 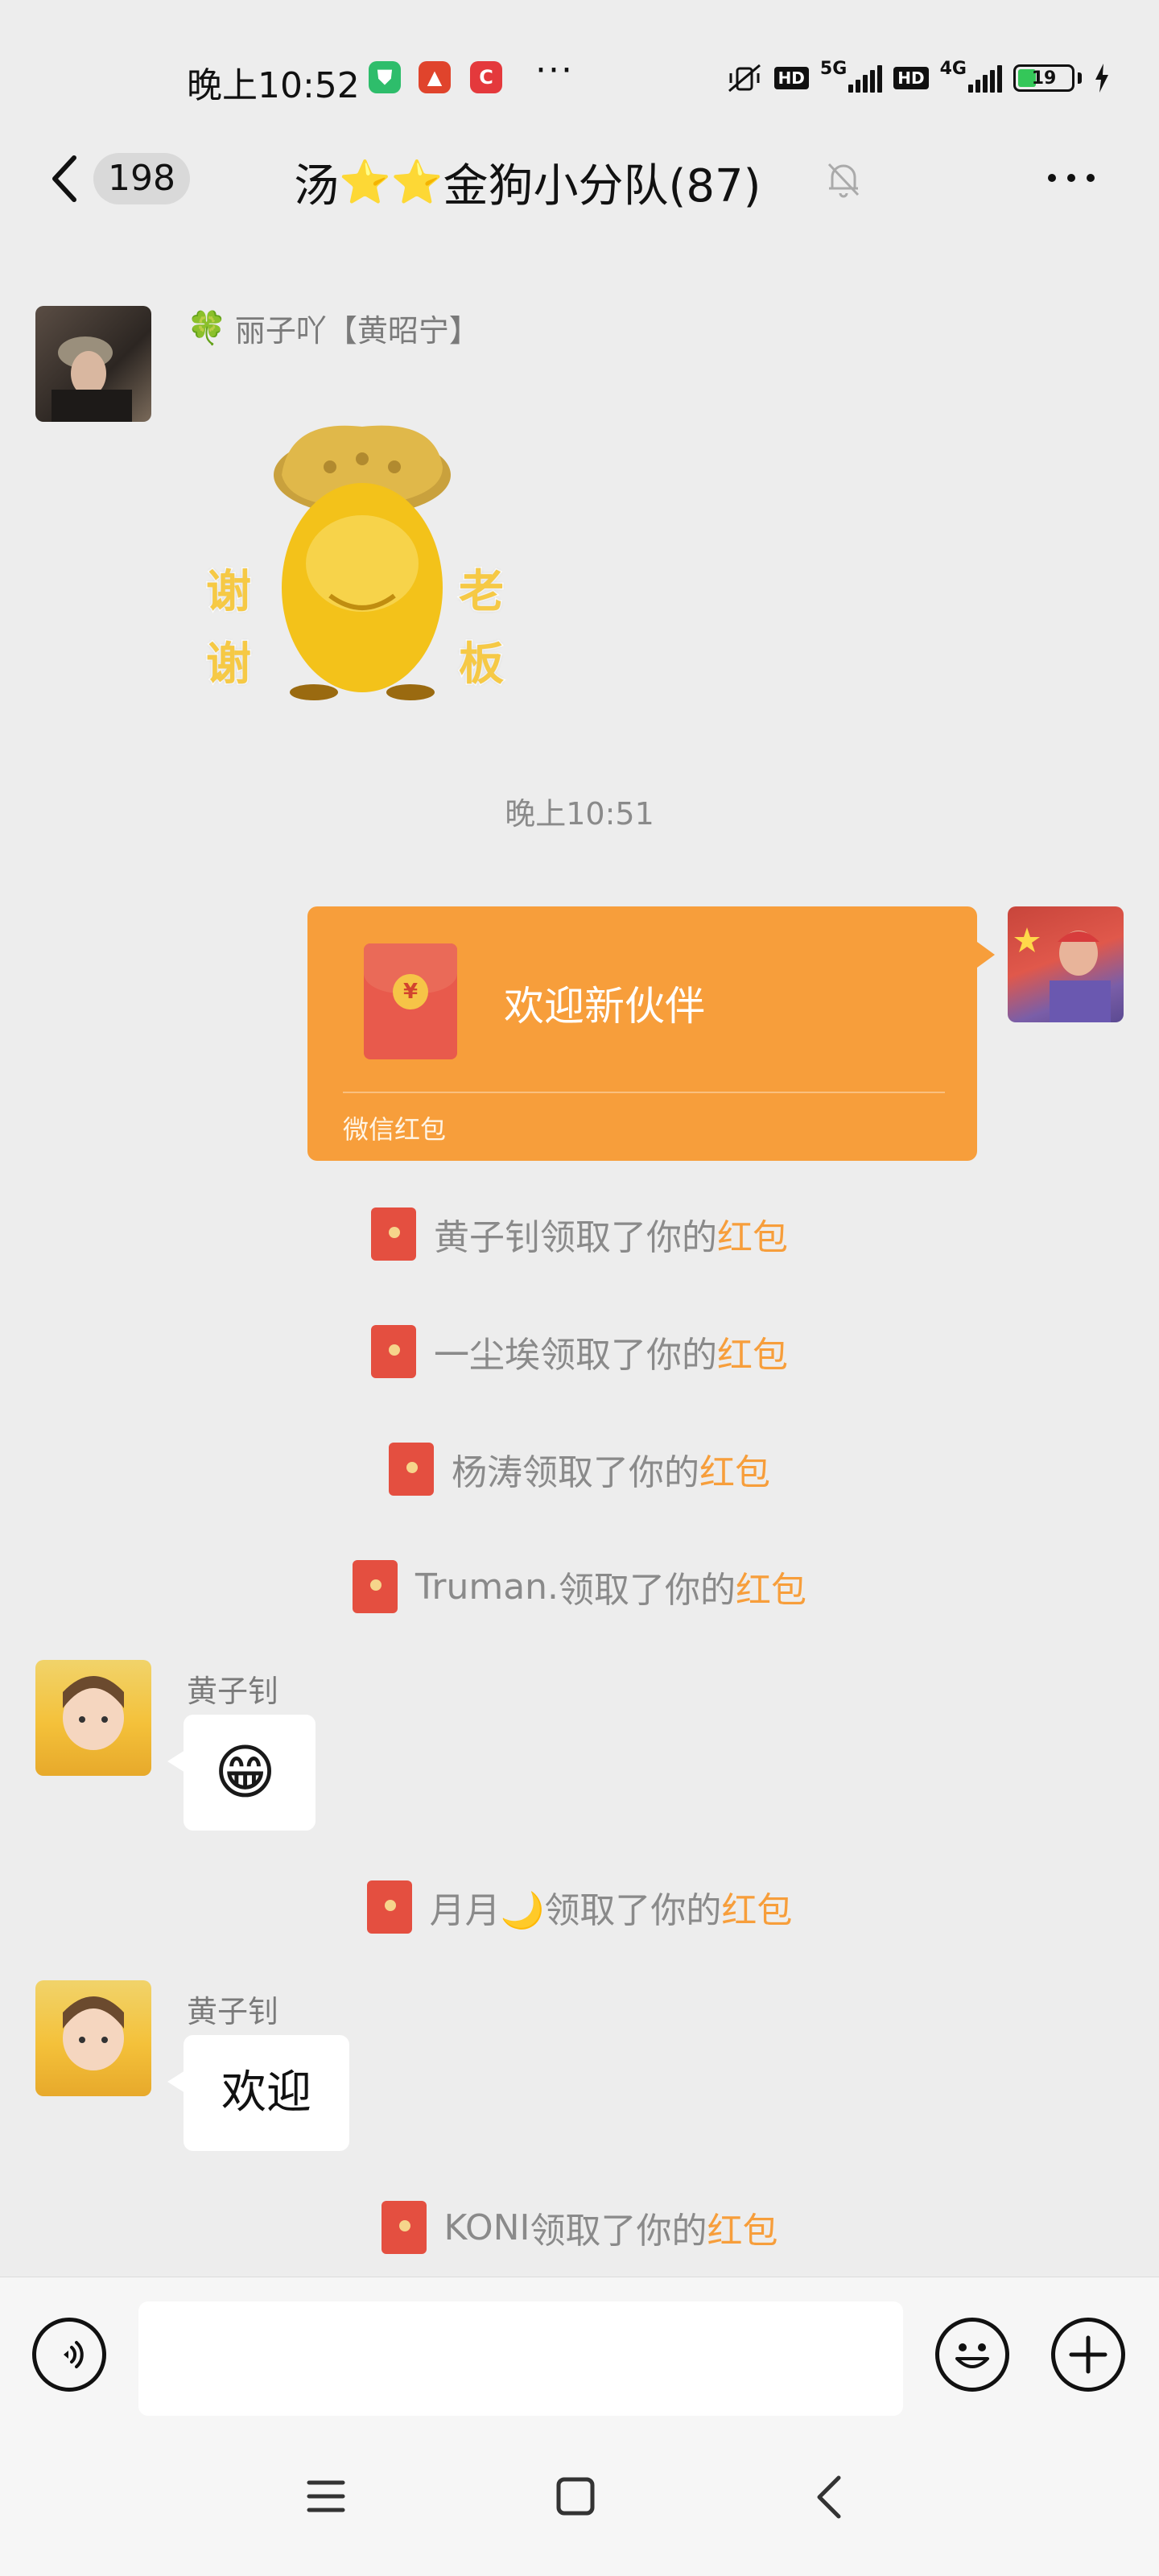 What do you see at coordinates (487, 1472) in the screenshot?
I see `notice-name: 杨涛` at bounding box center [487, 1472].